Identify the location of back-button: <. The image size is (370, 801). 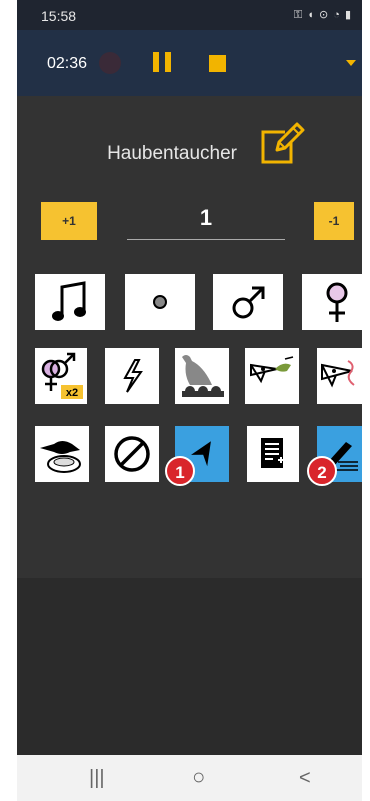
(305, 778).